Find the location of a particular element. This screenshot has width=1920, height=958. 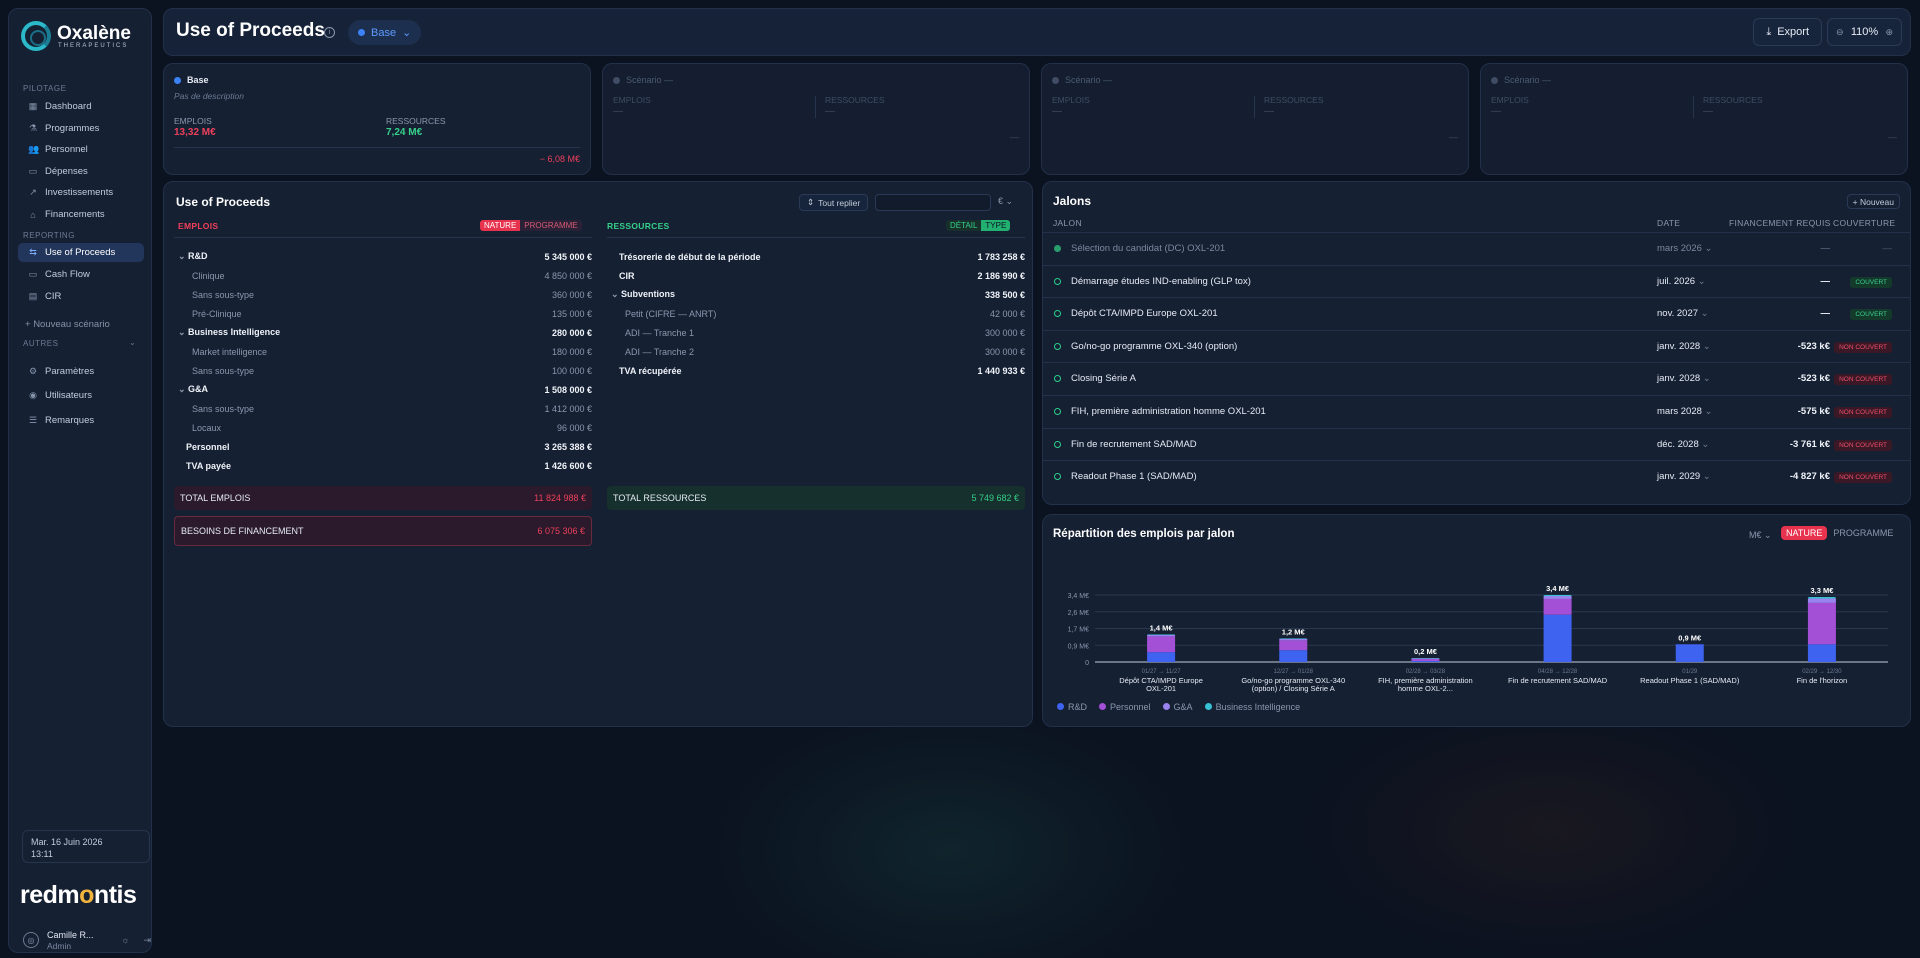

unit-selector: M€ ⌄ is located at coordinates (1760, 535).